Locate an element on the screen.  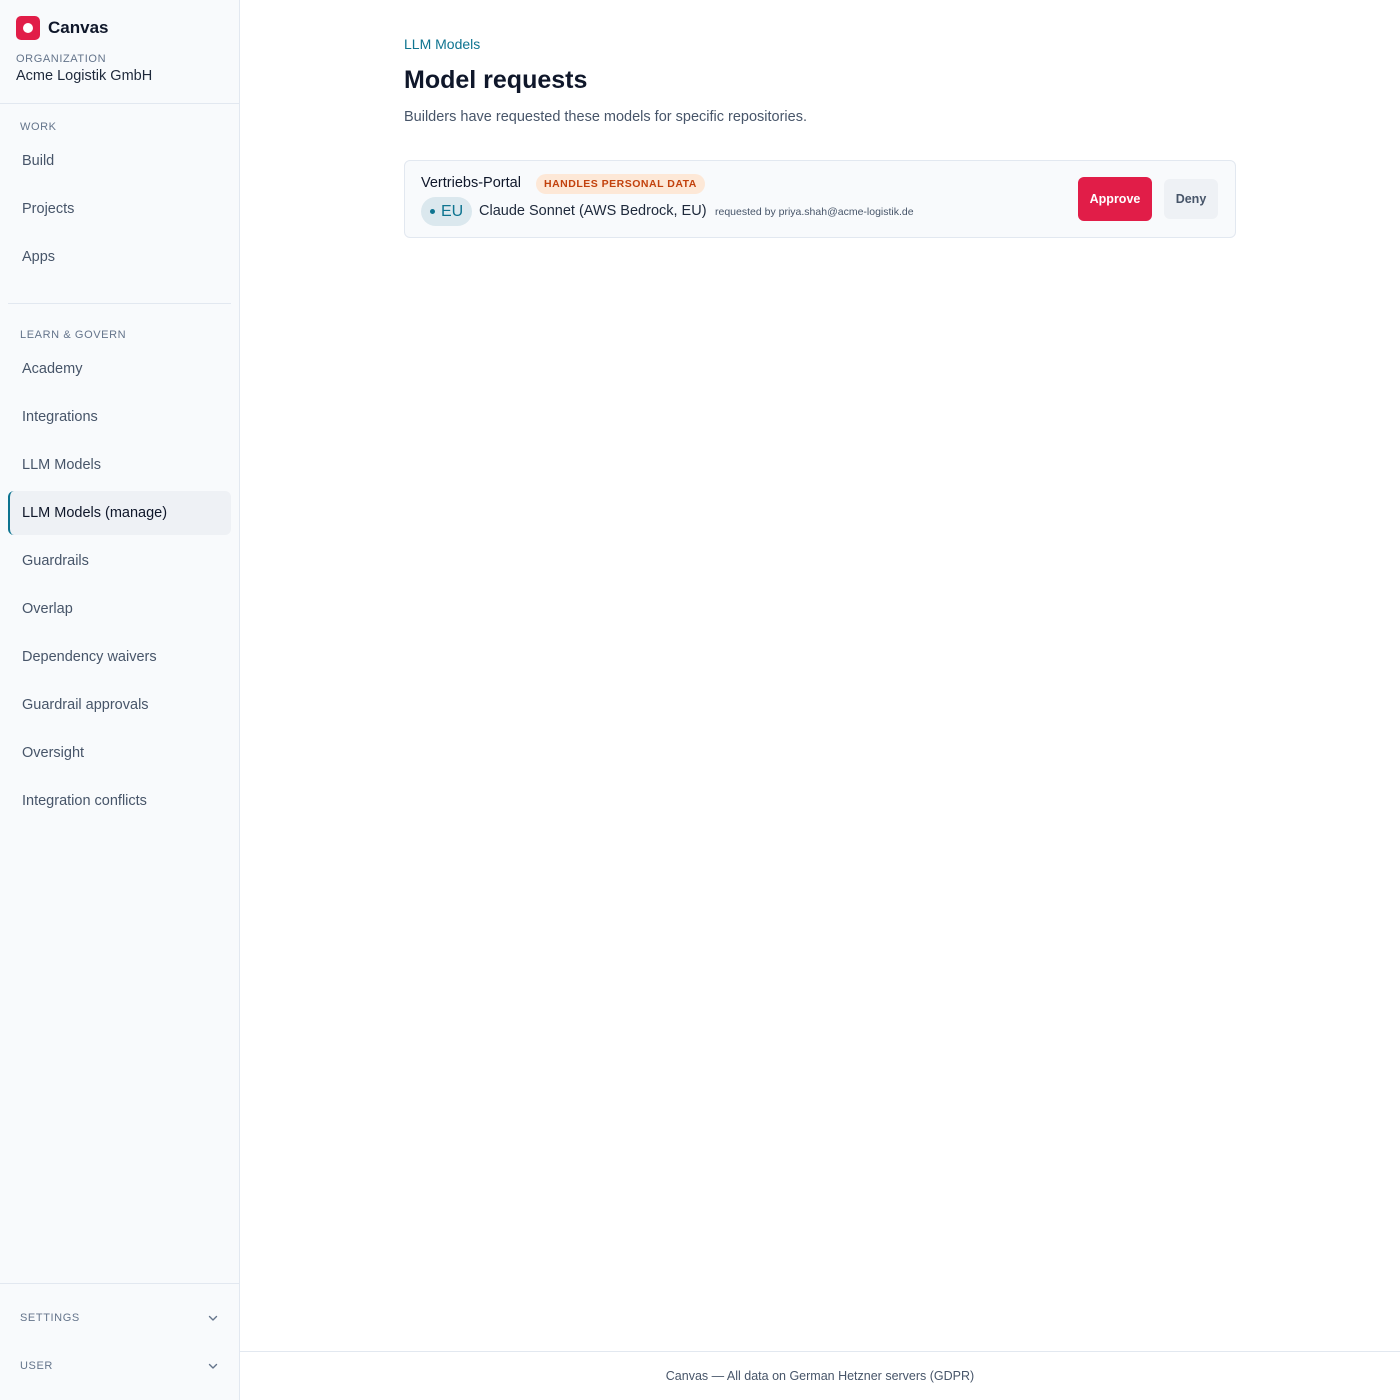
sidebar-item-oversight: Oversight is located at coordinates (119, 753).